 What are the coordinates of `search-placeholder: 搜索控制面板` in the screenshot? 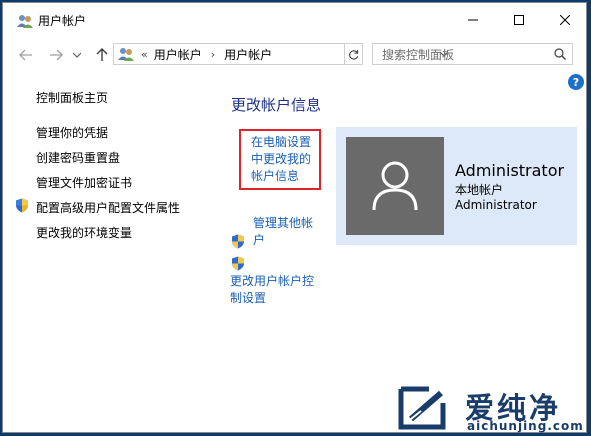 It's located at (418, 54).